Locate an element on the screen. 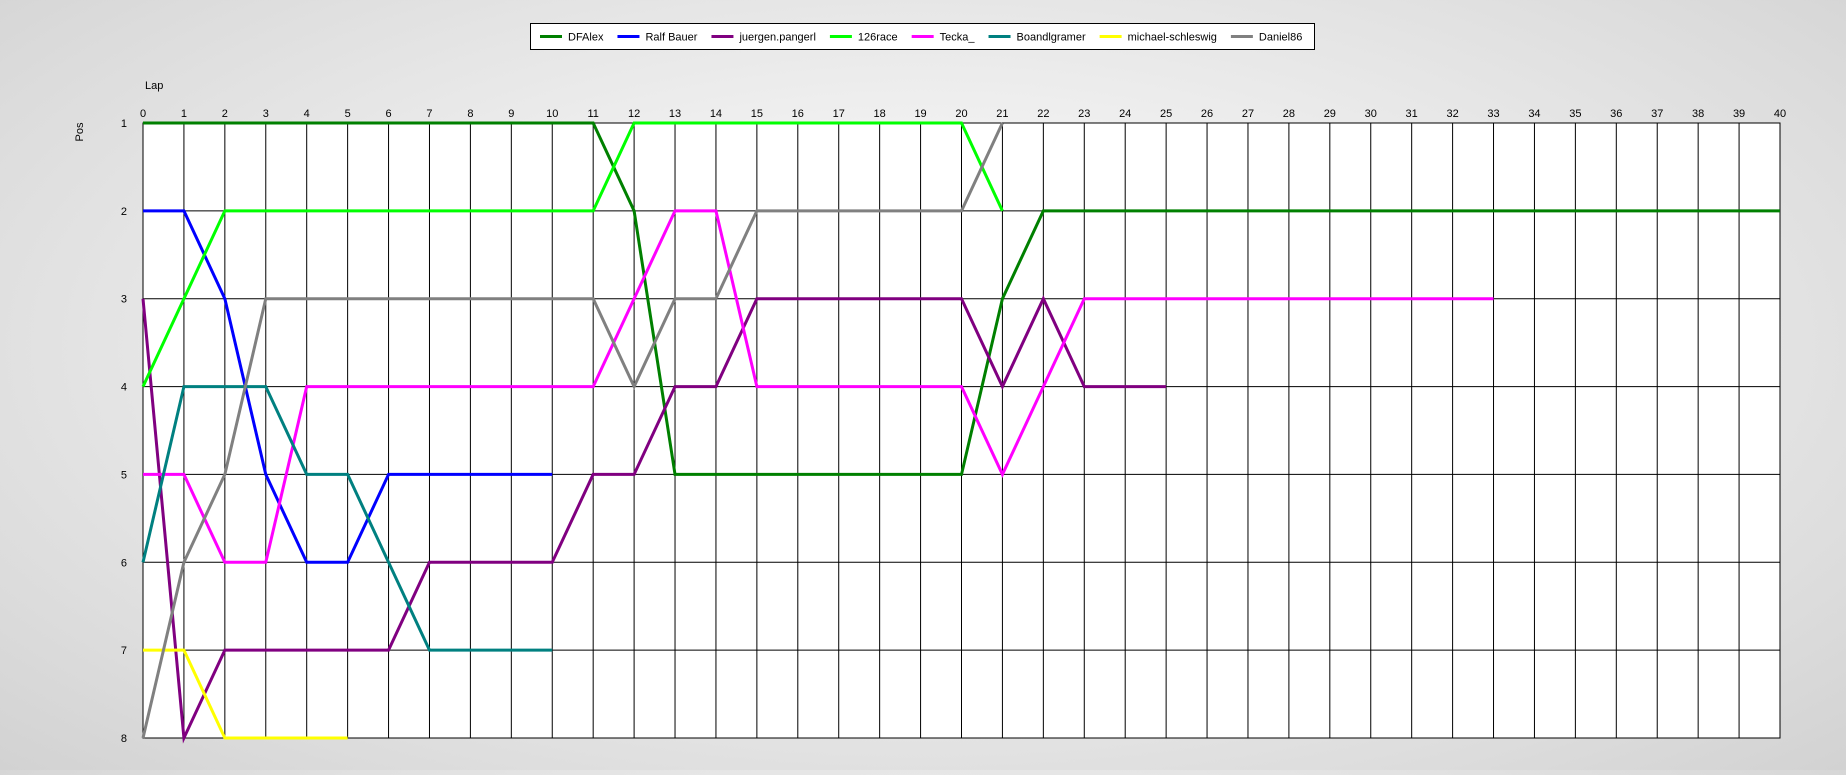 The height and width of the screenshot is (775, 1846). x-tick-label: 36 is located at coordinates (1616, 114).